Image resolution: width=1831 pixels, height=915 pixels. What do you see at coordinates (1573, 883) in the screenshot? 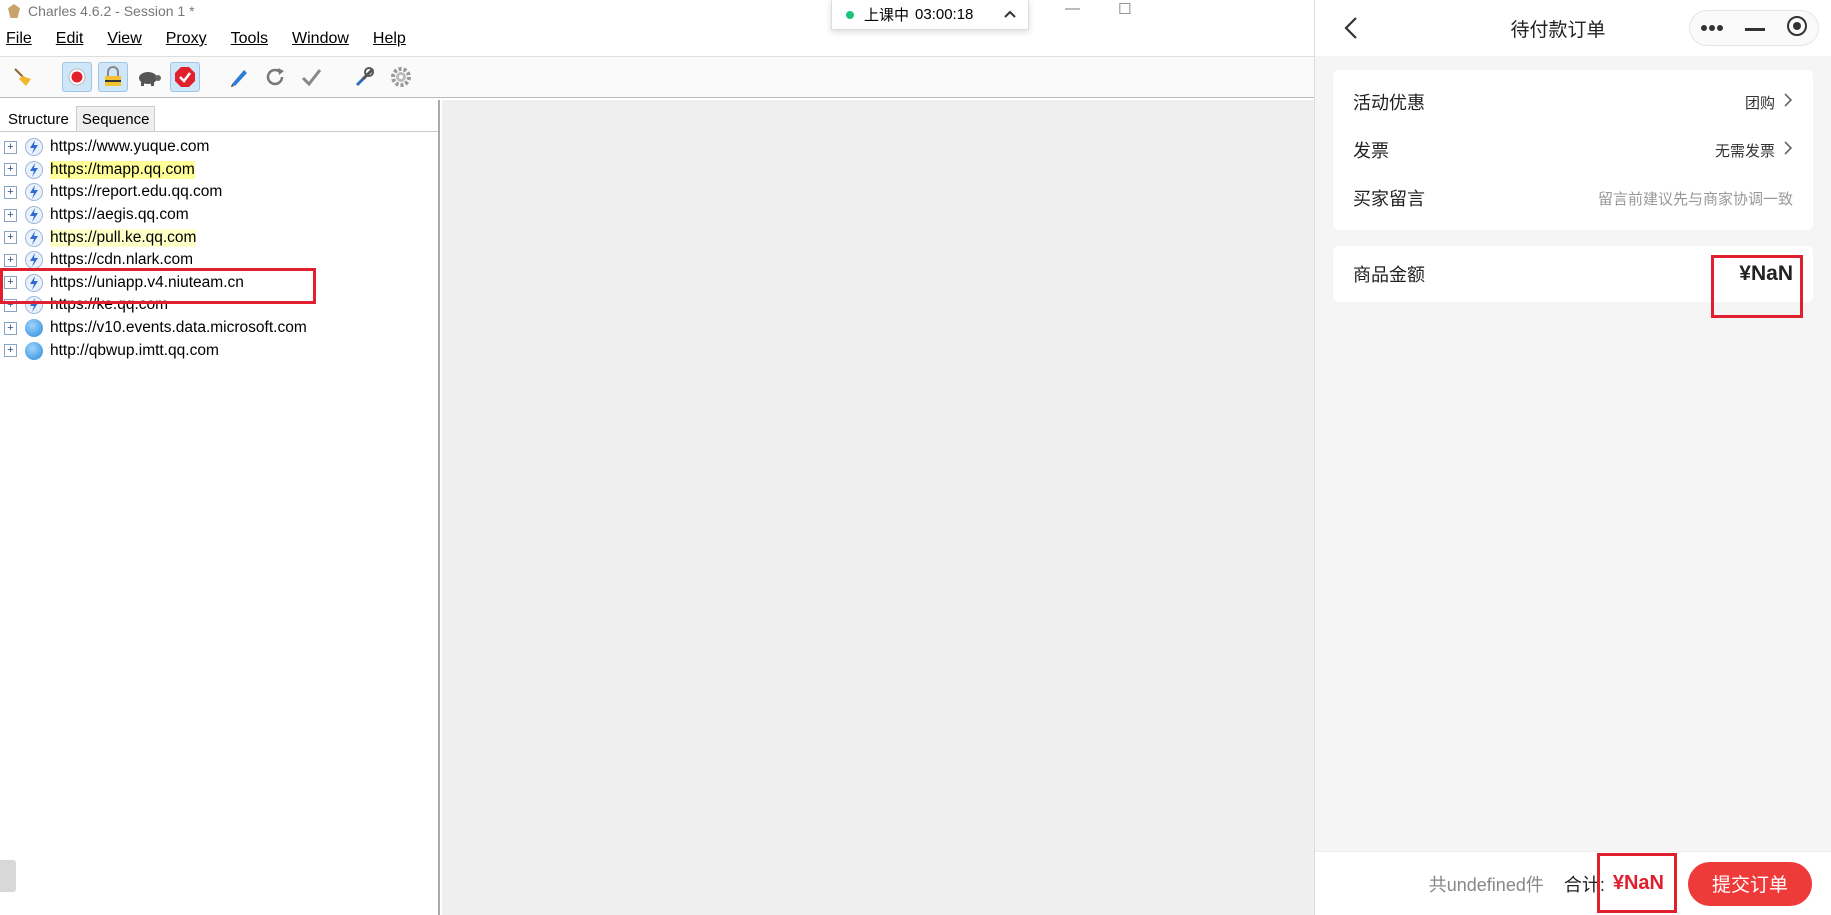
I see `order-footer: 共undefined件 合计: ¥NaN 提交订单` at bounding box center [1573, 883].